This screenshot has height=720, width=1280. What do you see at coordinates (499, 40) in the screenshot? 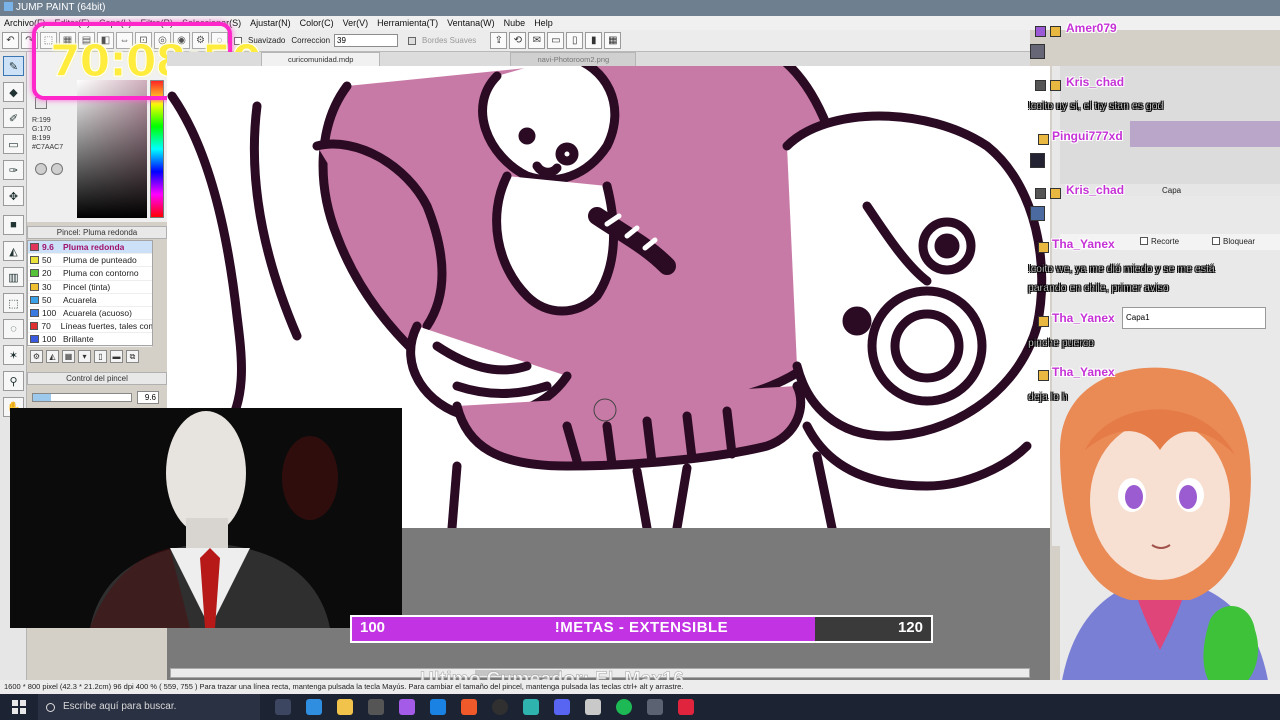
I see `cloud-upload-button: ⇪` at bounding box center [499, 40].